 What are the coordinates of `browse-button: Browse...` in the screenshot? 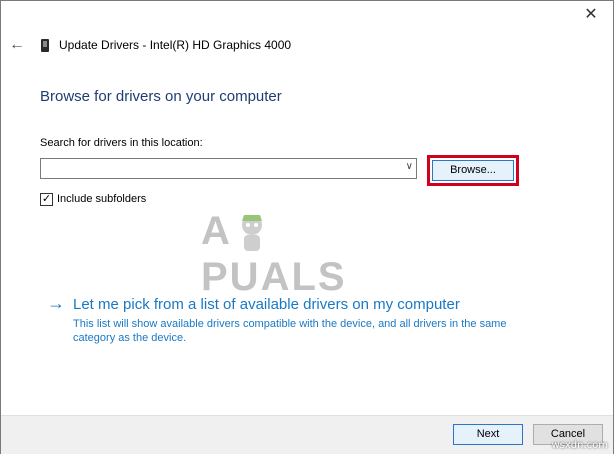 It's located at (473, 170).